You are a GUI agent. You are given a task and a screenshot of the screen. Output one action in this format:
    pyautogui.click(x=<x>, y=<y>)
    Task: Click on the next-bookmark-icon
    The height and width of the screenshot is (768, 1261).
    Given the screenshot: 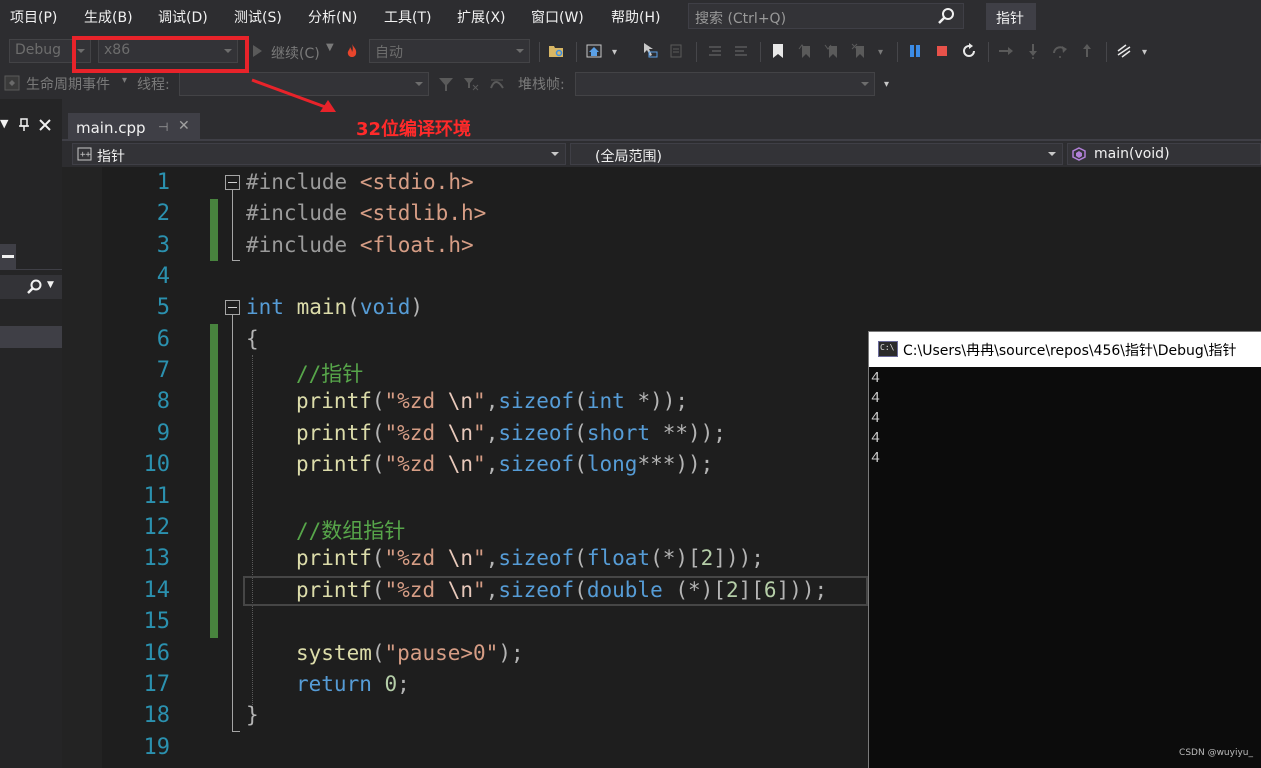 What is the action you would take?
    pyautogui.click(x=832, y=51)
    